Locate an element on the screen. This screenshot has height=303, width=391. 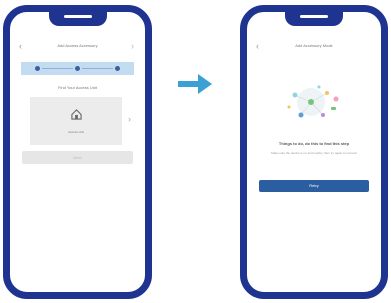
message-title: Things to do, do this to find this step is located at coordinates (314, 143).